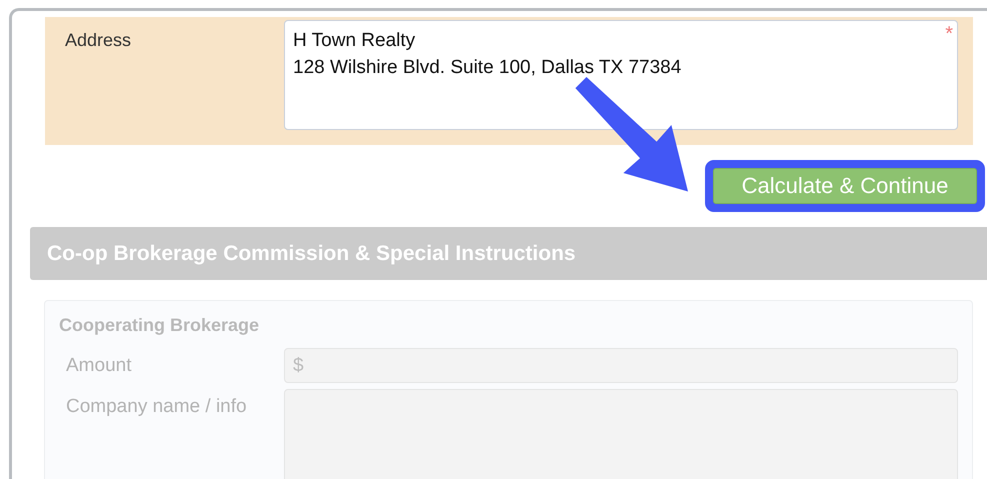 This screenshot has height=479, width=987. What do you see at coordinates (98, 366) in the screenshot?
I see `field-label: Amount` at bounding box center [98, 366].